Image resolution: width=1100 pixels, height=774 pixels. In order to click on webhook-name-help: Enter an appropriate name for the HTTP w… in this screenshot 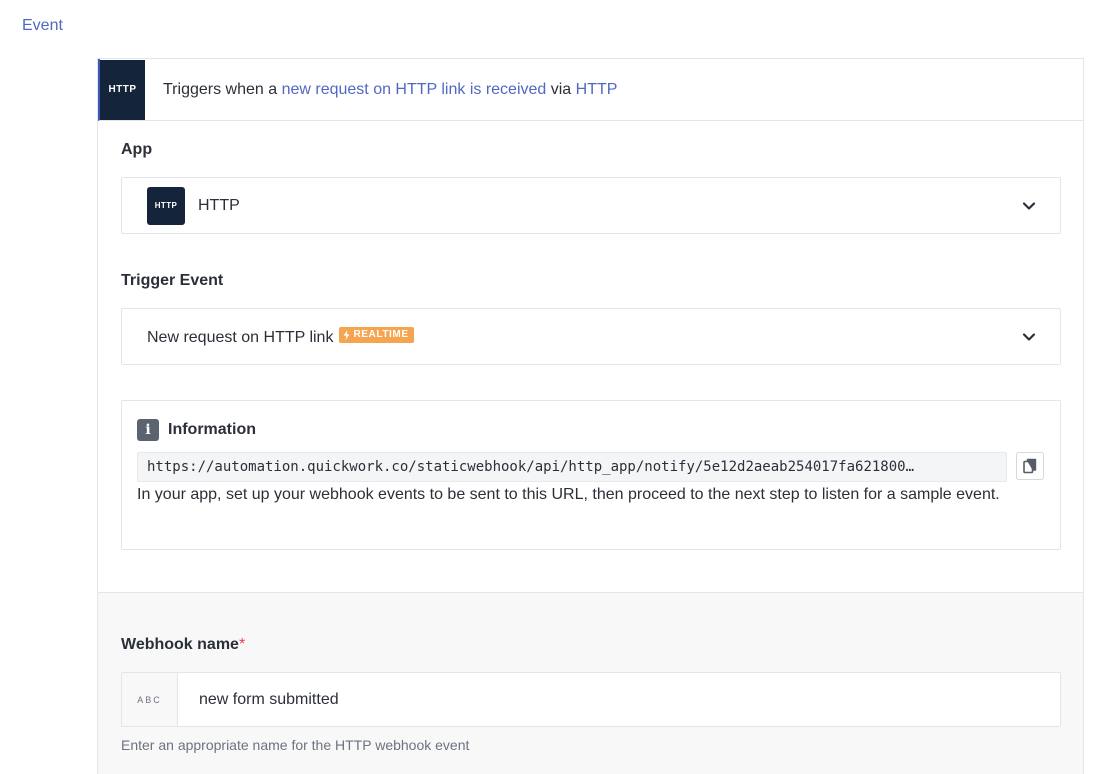, I will do `click(295, 745)`.